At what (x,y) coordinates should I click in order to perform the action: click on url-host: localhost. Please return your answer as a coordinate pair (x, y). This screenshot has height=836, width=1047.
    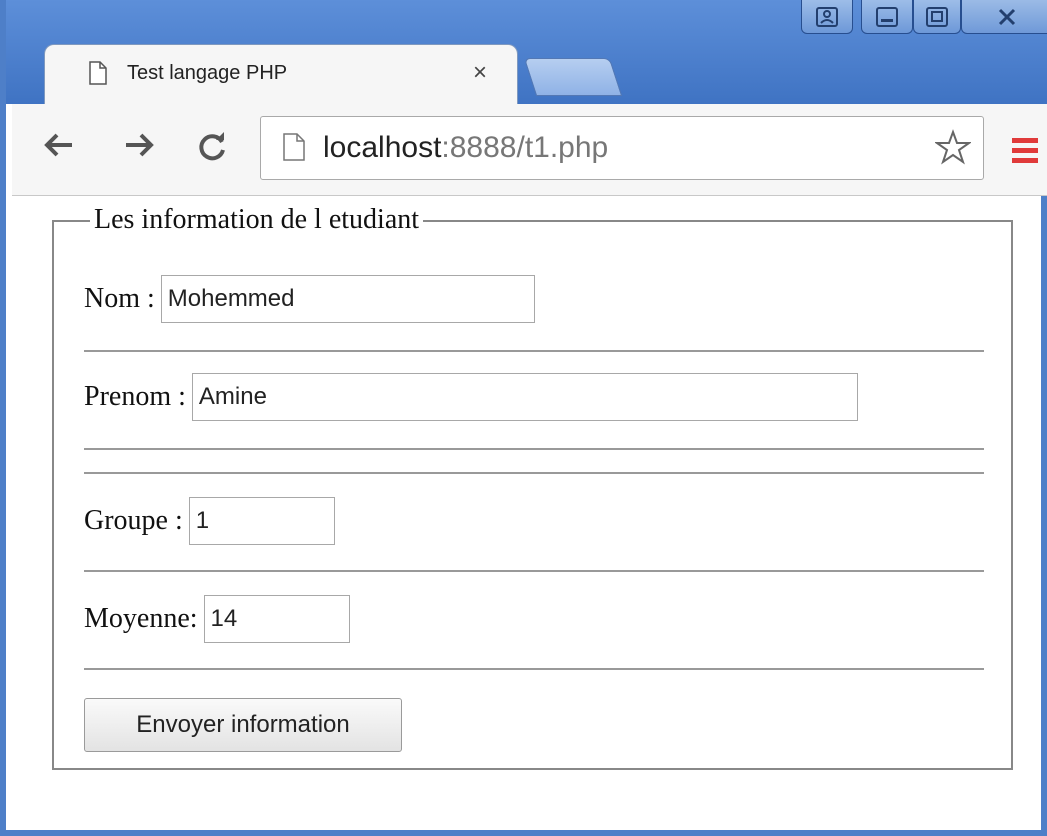
    Looking at the image, I should click on (382, 147).